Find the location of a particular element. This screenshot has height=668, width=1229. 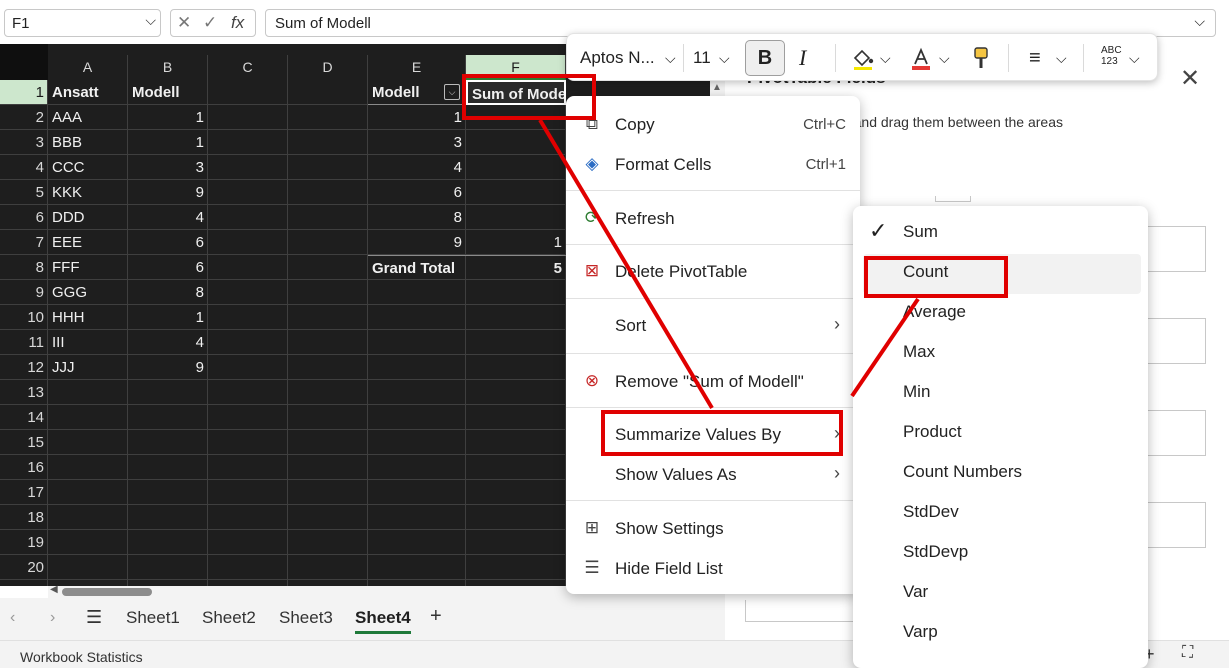

submenu-item-stddev: StdDev is located at coordinates (1002, 514).